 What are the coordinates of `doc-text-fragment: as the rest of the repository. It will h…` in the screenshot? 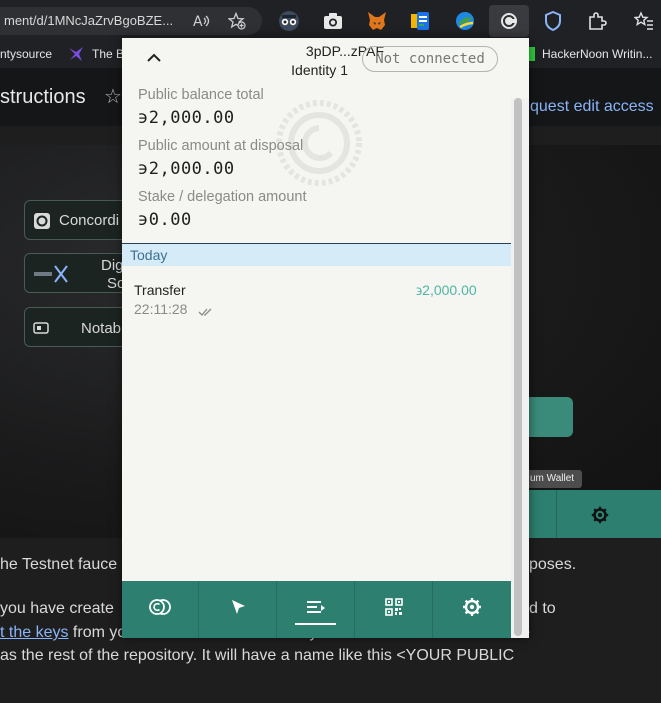 It's located at (257, 655).